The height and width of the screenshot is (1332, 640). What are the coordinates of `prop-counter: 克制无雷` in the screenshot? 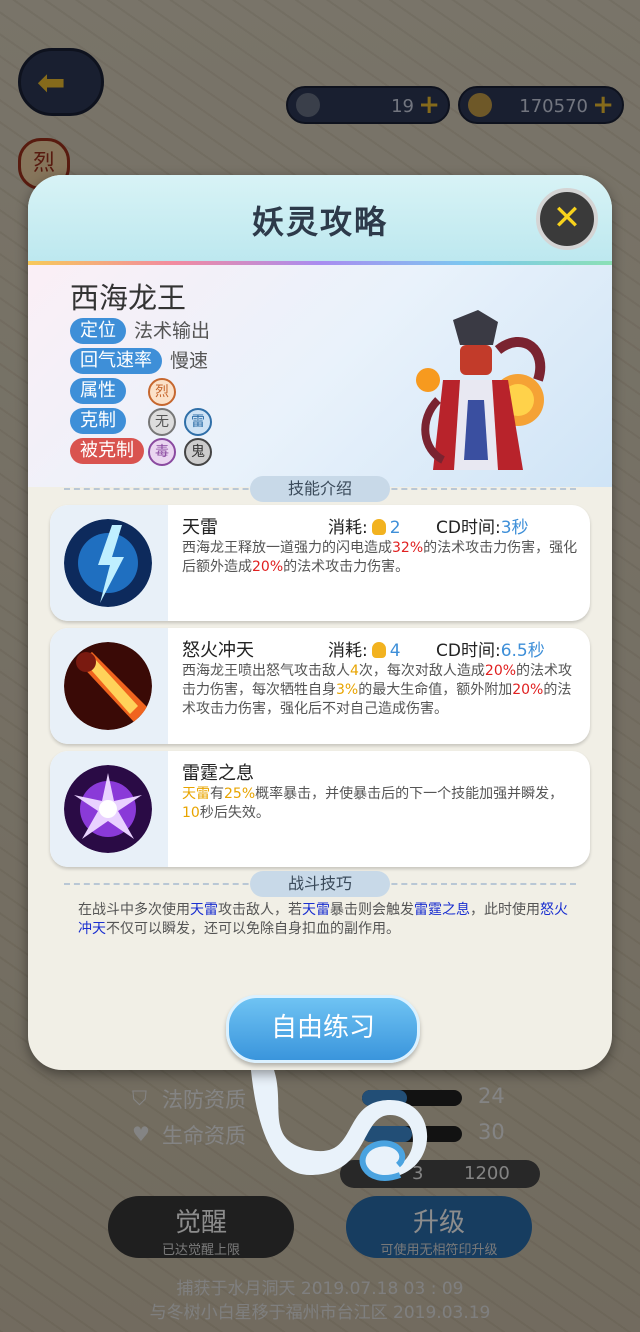 It's located at (141, 422).